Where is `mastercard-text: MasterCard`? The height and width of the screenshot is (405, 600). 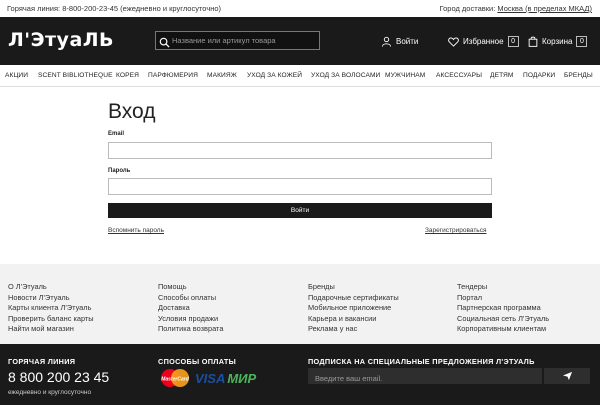 mastercard-text: MasterCard is located at coordinates (175, 380).